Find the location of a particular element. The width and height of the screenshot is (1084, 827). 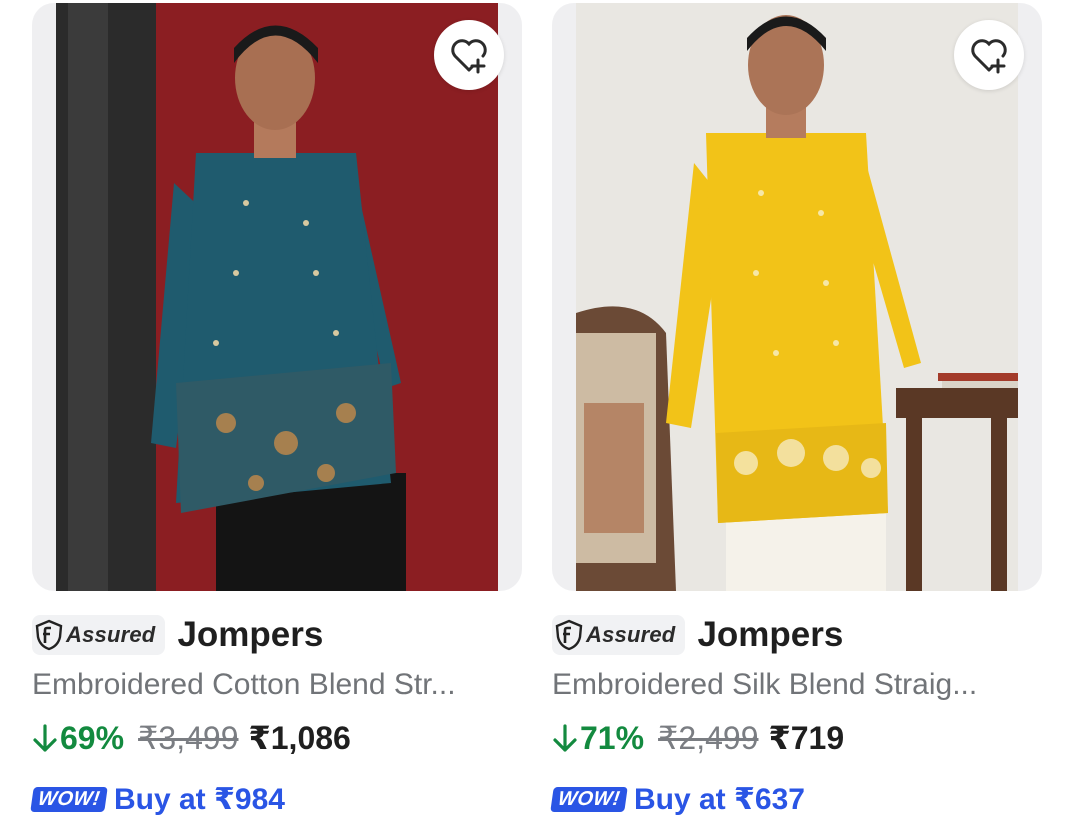

wow-offer: WOW! Buy at ₹984 is located at coordinates (157, 799).